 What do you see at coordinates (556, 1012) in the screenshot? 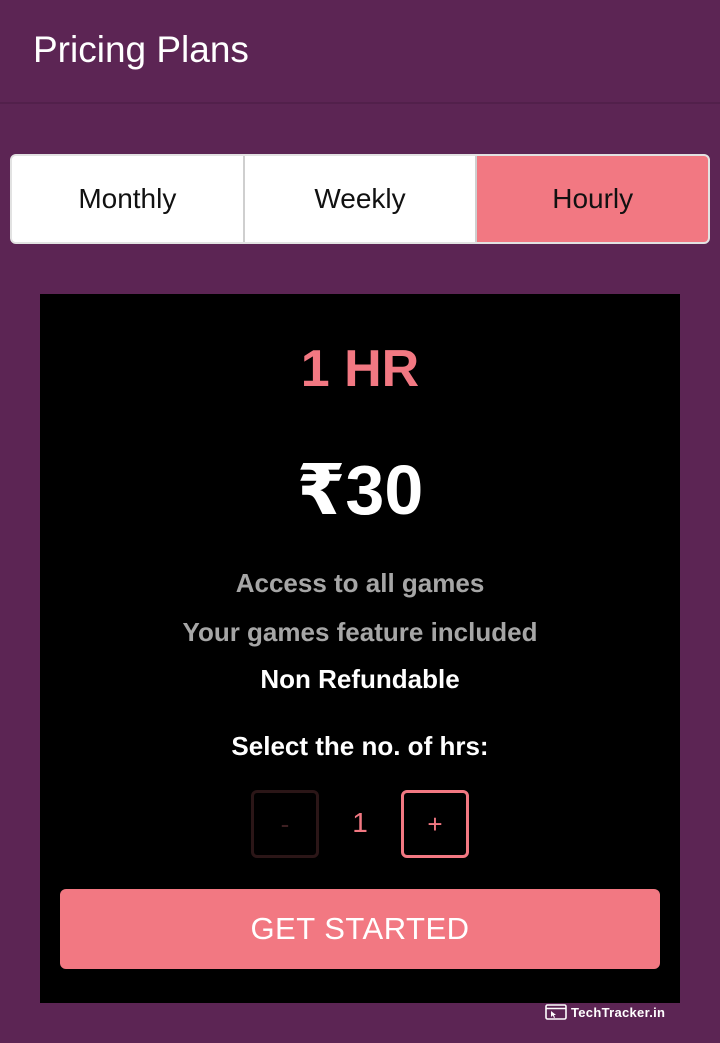
I see `browser-window-cursor-icon` at bounding box center [556, 1012].